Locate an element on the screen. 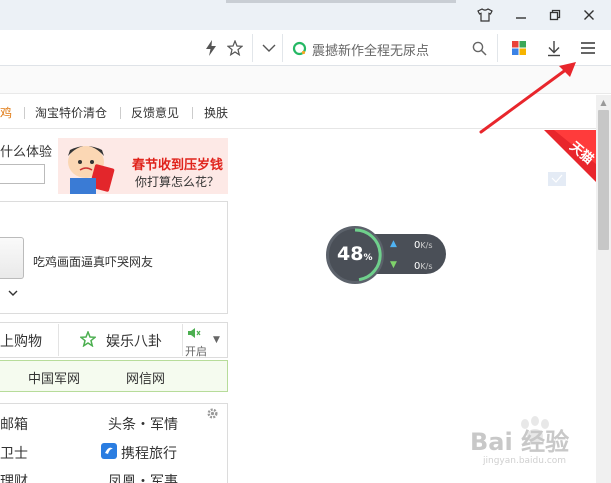 Image resolution: width=611 pixels, height=483 pixels. quick-link: 携程旅行 is located at coordinates (149, 453).